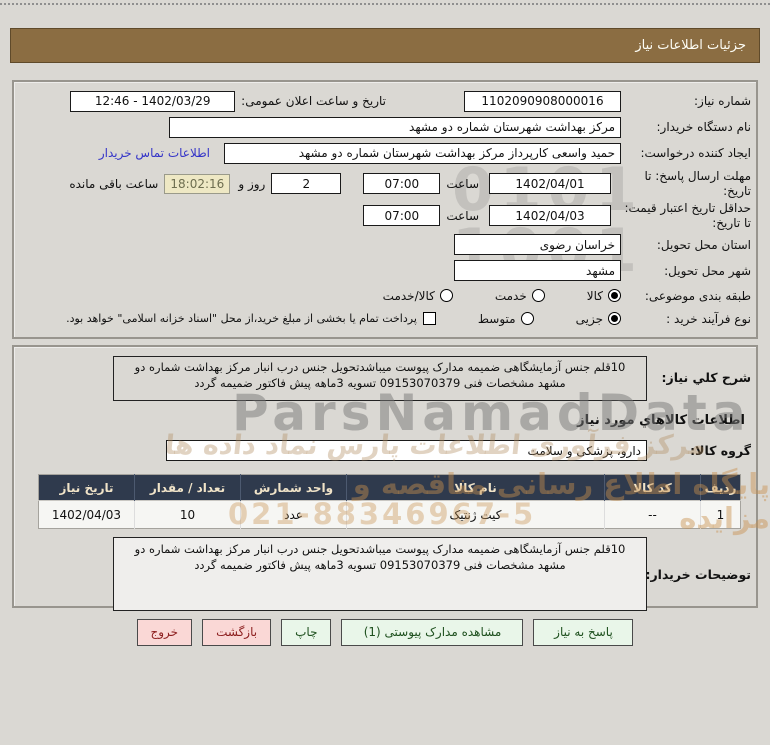 The image size is (770, 745). What do you see at coordinates (614, 318) in the screenshot?
I see `radio-partial` at bounding box center [614, 318].